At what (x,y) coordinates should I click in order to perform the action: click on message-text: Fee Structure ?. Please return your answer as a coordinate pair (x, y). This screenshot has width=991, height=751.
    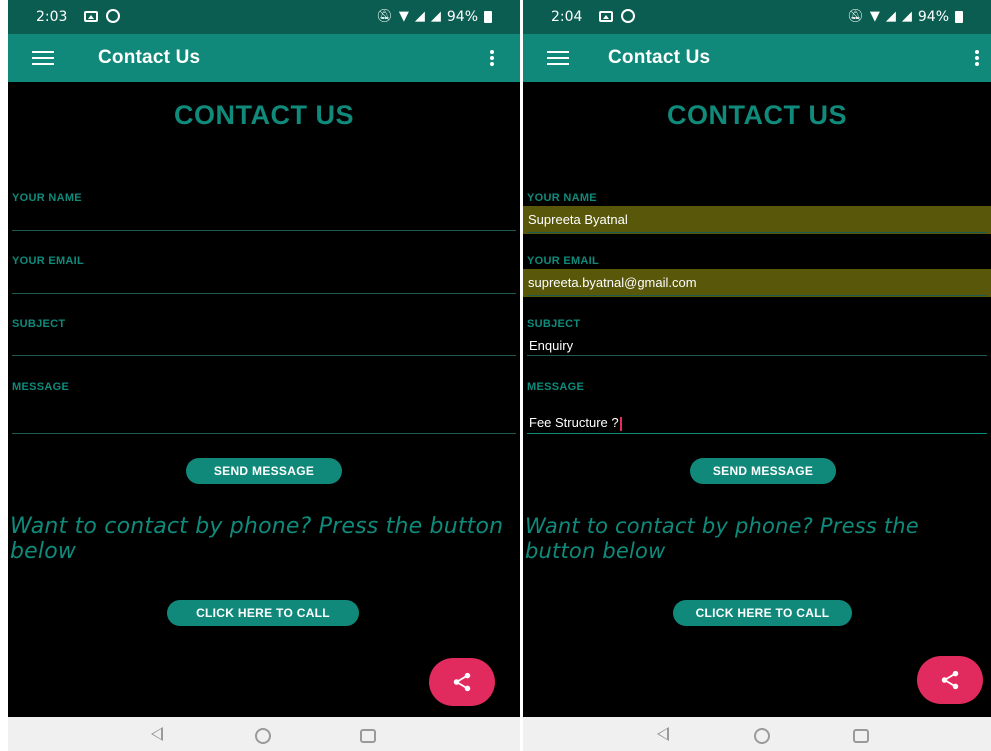
    Looking at the image, I should click on (574, 422).